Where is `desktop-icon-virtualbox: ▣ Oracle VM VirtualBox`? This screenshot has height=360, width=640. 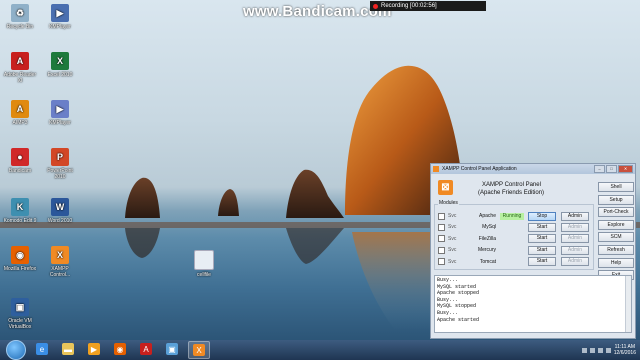
desktop-icon-virtualbox: ▣ Oracle VM VirtualBox is located at coordinates (20, 314).